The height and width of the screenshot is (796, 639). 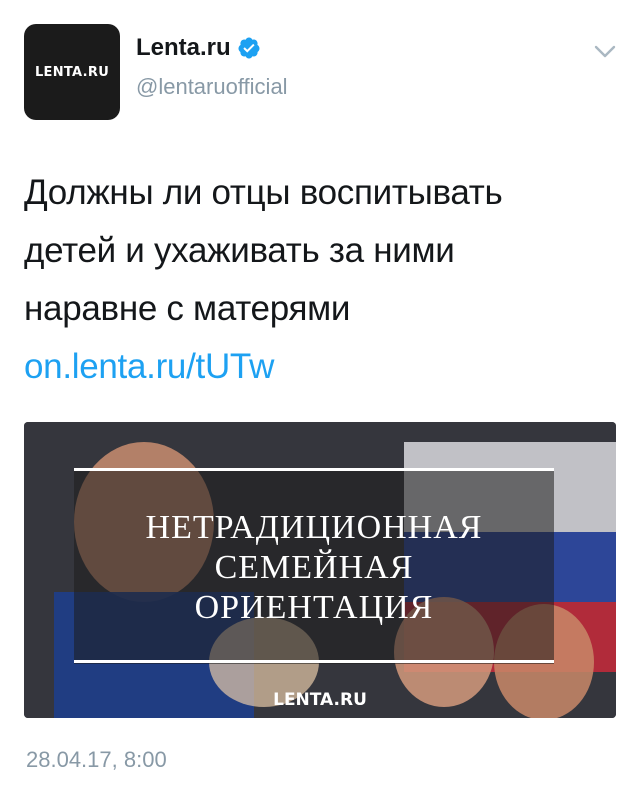 I want to click on media-logo: LENTA.RU, so click(x=320, y=700).